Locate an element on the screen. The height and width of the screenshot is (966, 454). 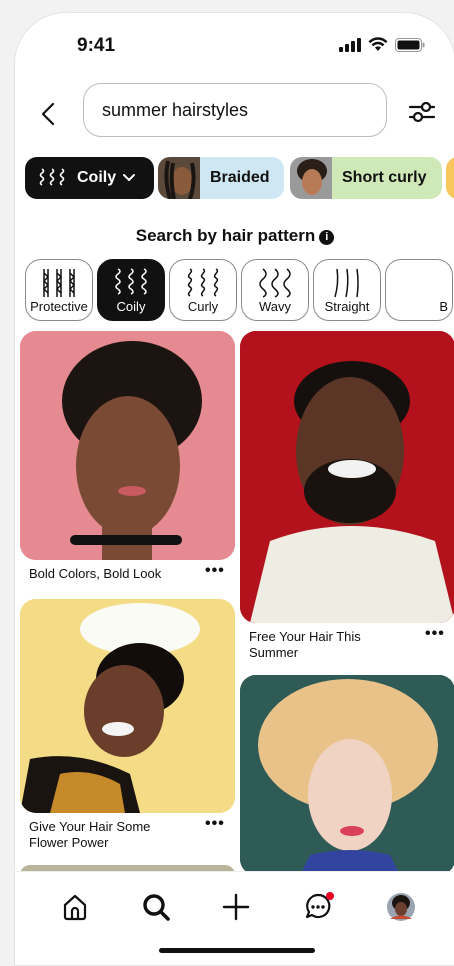
nav-home is located at coordinates (75, 907).